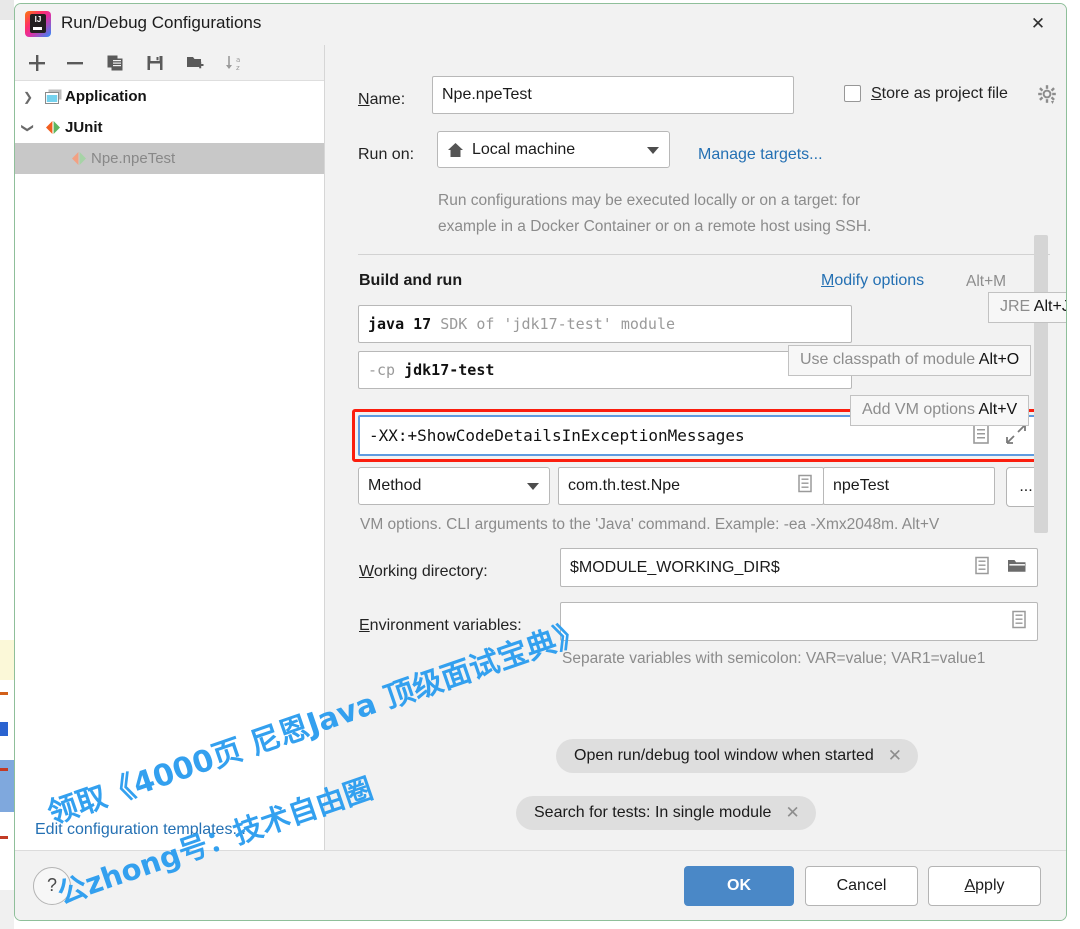  Describe the element at coordinates (984, 886) in the screenshot. I see `apply-button: Apply` at that location.